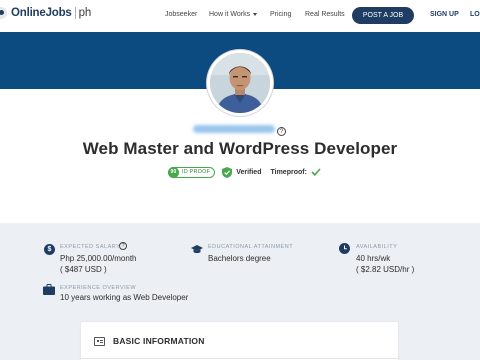  I want to click on post-a-job-button: POST A JOB, so click(383, 15).